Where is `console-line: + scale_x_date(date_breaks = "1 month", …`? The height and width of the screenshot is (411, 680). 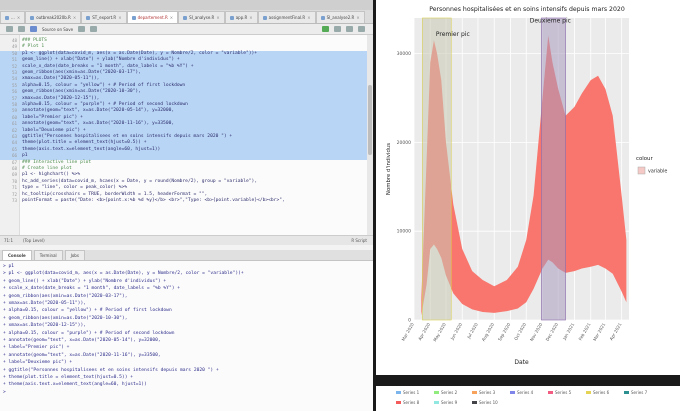
console-line: + scale_x_date(date_breaks = "1 month", … is located at coordinates (92, 289).